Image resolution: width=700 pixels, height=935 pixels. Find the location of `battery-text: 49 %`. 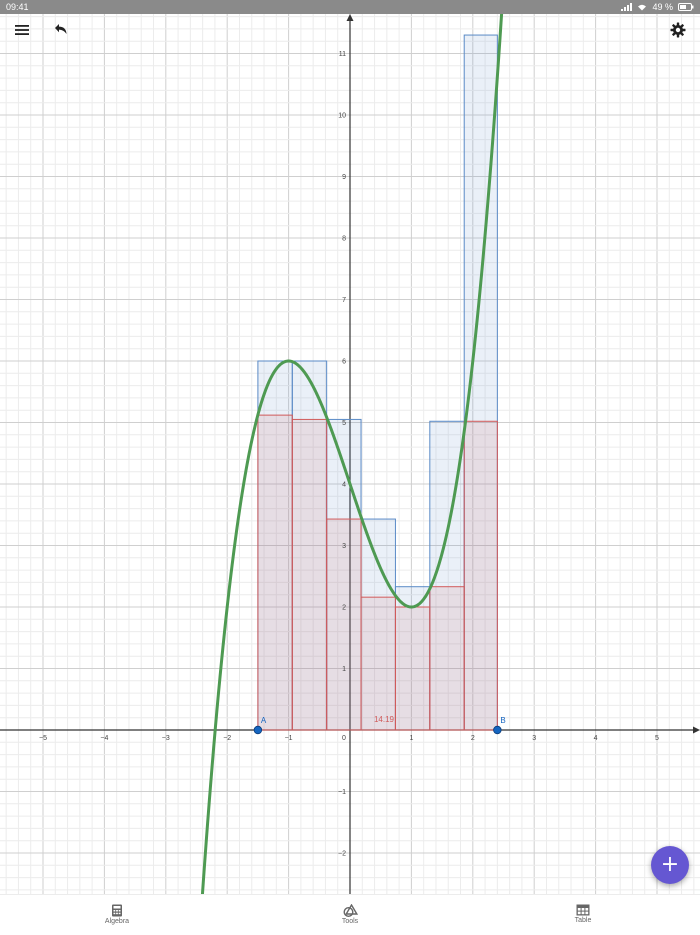

battery-text: 49 % is located at coordinates (662, 7).